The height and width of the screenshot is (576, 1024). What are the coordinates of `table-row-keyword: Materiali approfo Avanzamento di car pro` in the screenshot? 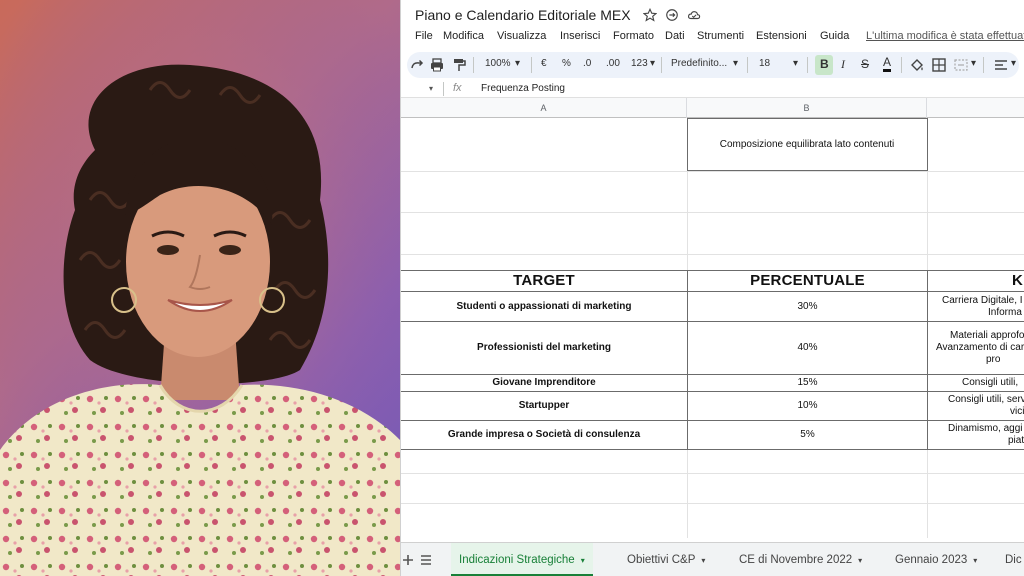 It's located at (976, 348).